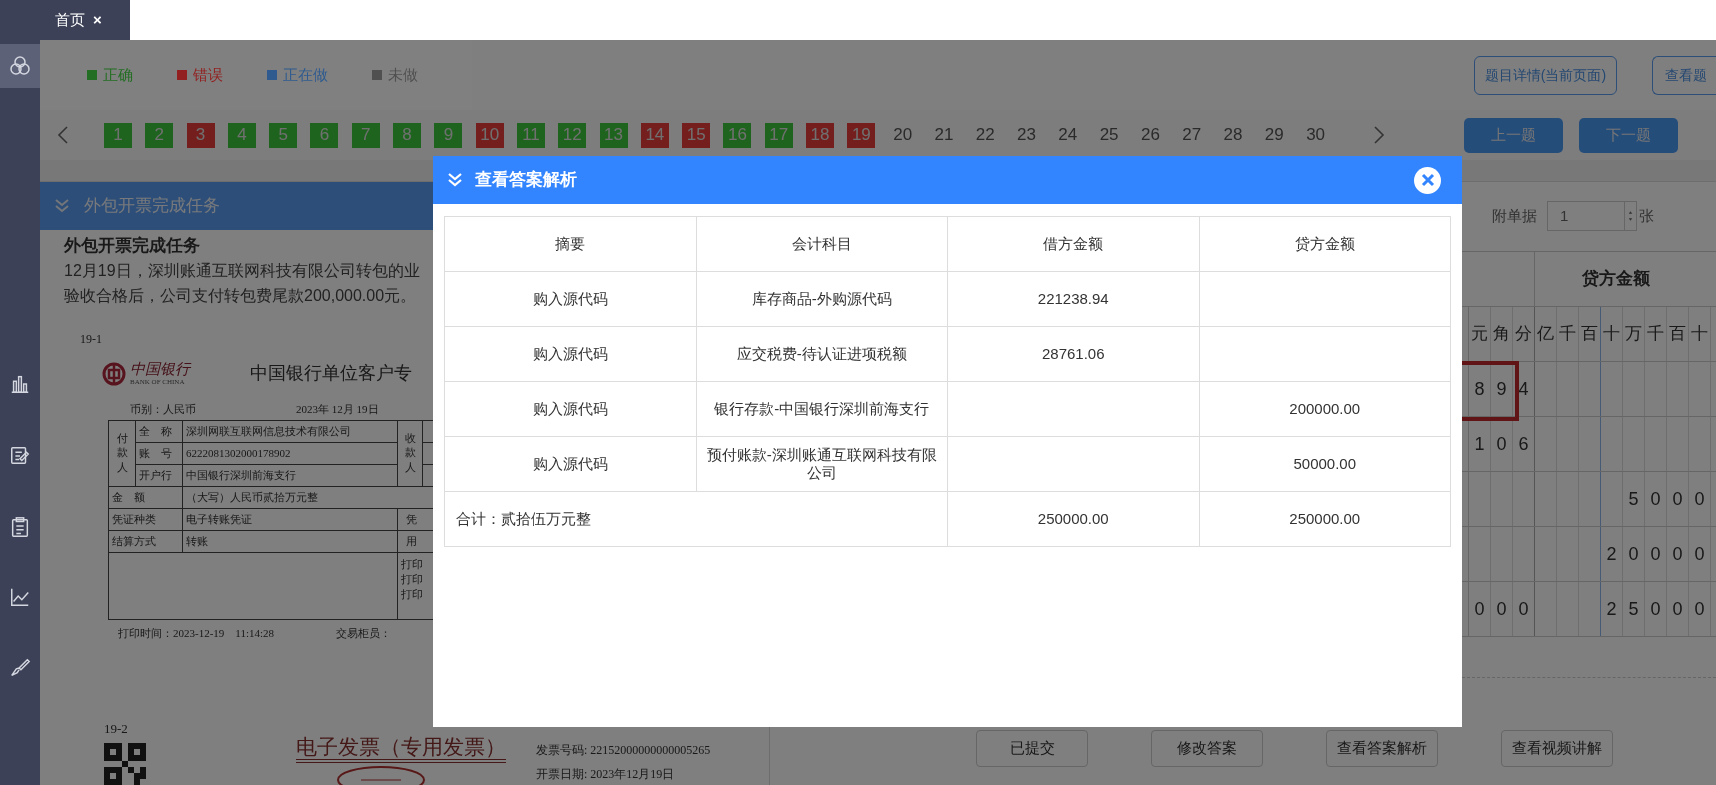 Image resolution: width=1716 pixels, height=785 pixels. What do you see at coordinates (1427, 180) in the screenshot?
I see `close-button` at bounding box center [1427, 180].